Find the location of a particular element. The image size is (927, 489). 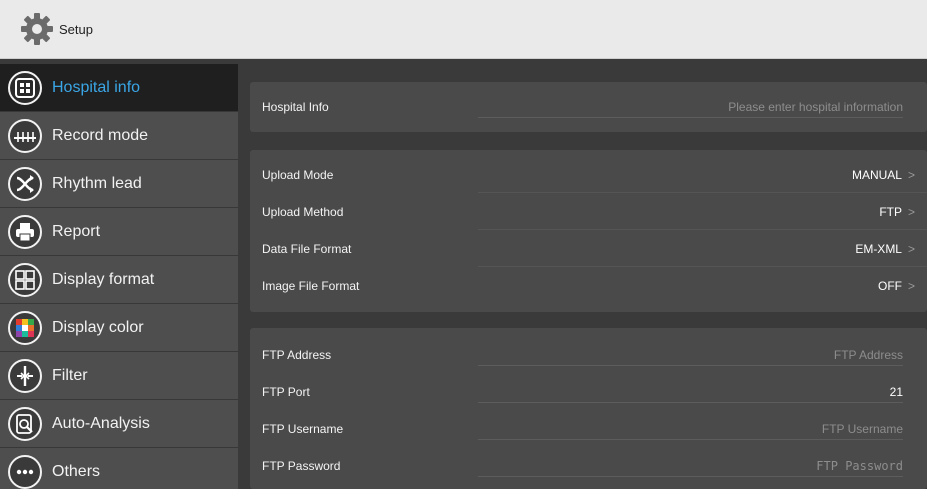

sidebar-item-label: Display format is located at coordinates (103, 279).